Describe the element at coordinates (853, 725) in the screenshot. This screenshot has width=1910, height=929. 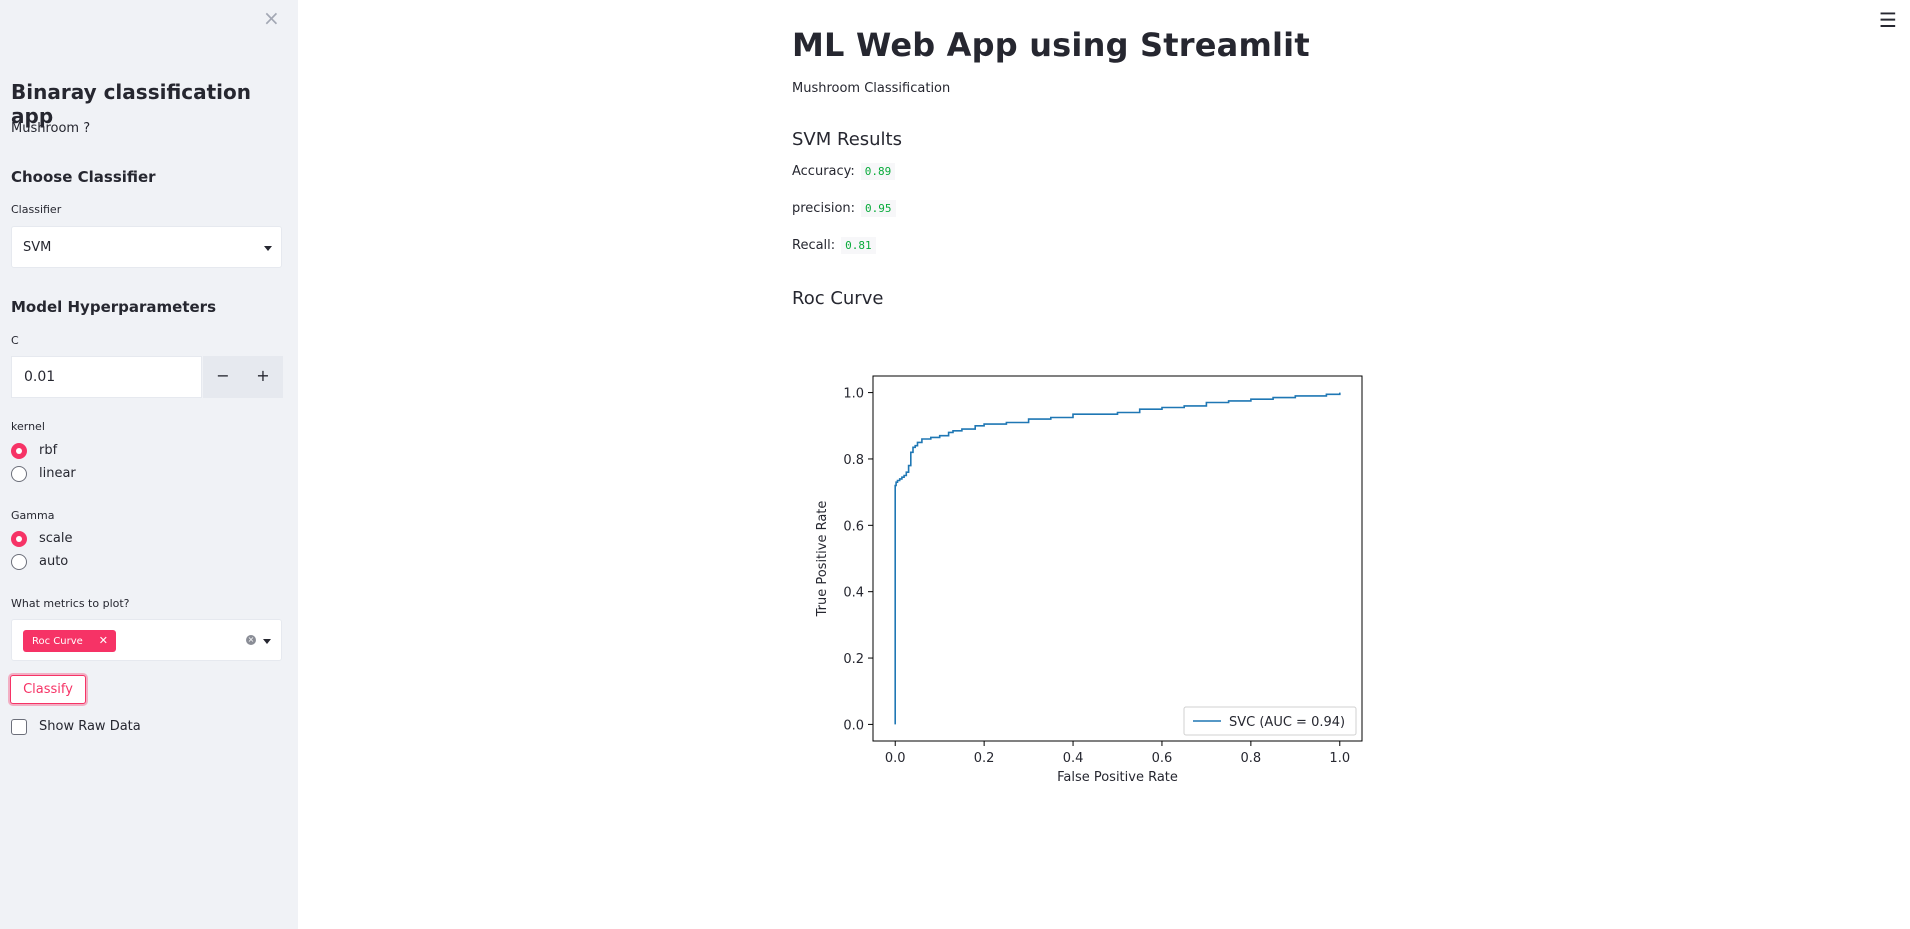
I see `y-tick-label: 0.0` at that location.